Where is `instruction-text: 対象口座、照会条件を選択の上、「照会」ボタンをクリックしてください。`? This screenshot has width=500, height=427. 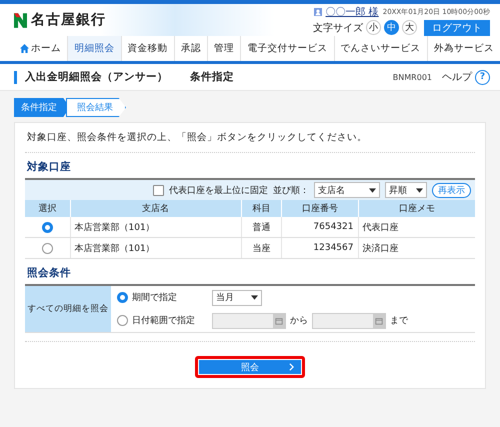 instruction-text: 対象口座、照会条件を選択の上、「照会」ボタンをクリックしてください。 is located at coordinates (250, 138).